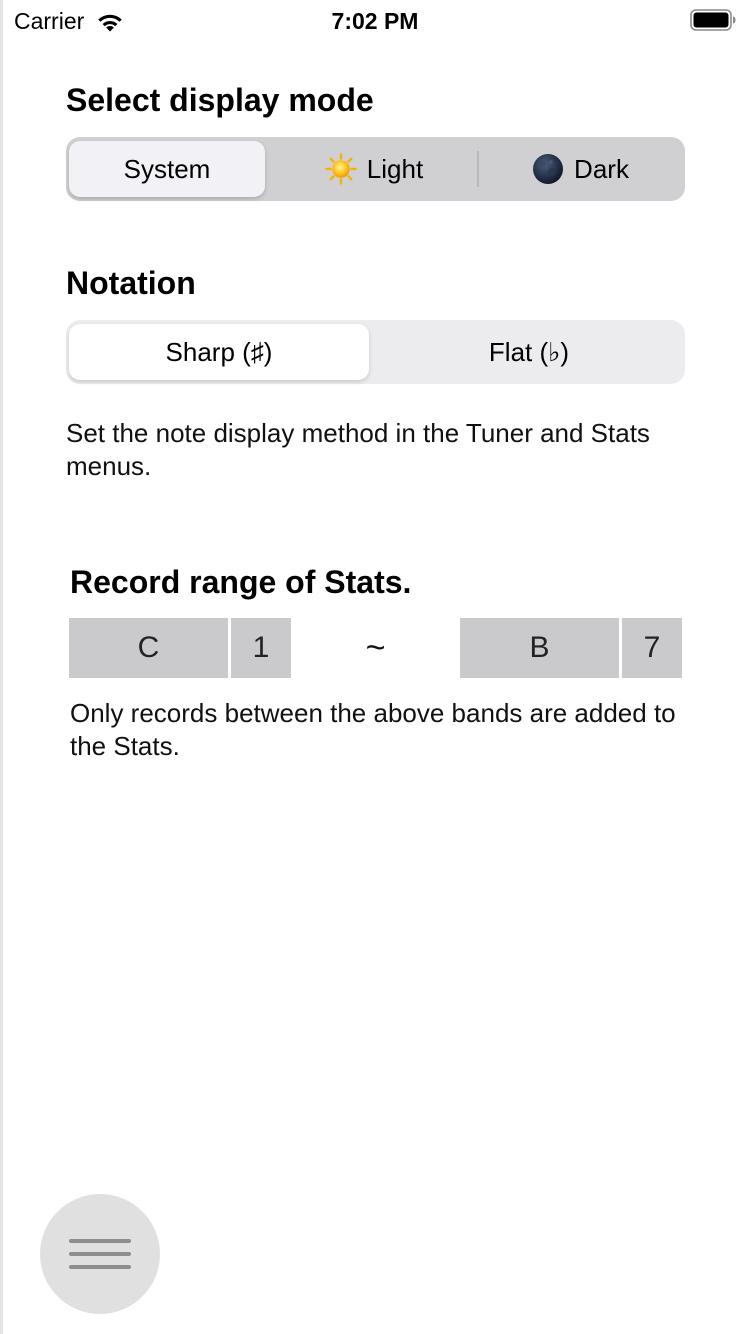 The height and width of the screenshot is (1334, 750). I want to click on battery-icon, so click(713, 20).